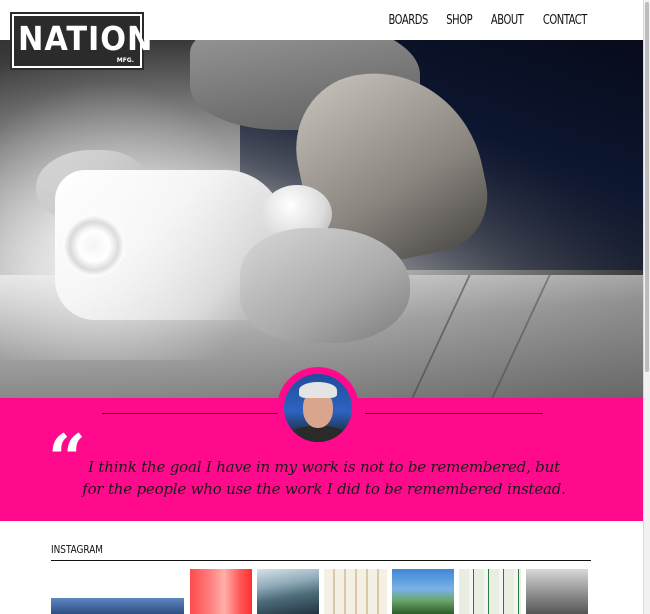 This screenshot has width=650, height=614. What do you see at coordinates (117, 606) in the screenshot?
I see `instagram-thumb-beach` at bounding box center [117, 606].